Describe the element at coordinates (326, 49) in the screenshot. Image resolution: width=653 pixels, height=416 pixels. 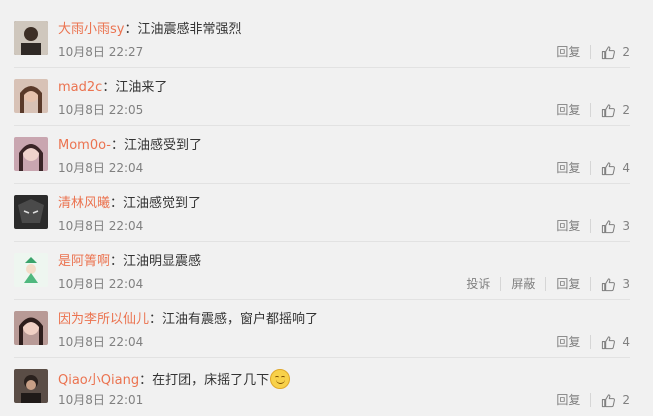
I see `comment-item: 大雨小雨sy：江油震感非常强烈 10月8日 22:27 回复 2` at that location.